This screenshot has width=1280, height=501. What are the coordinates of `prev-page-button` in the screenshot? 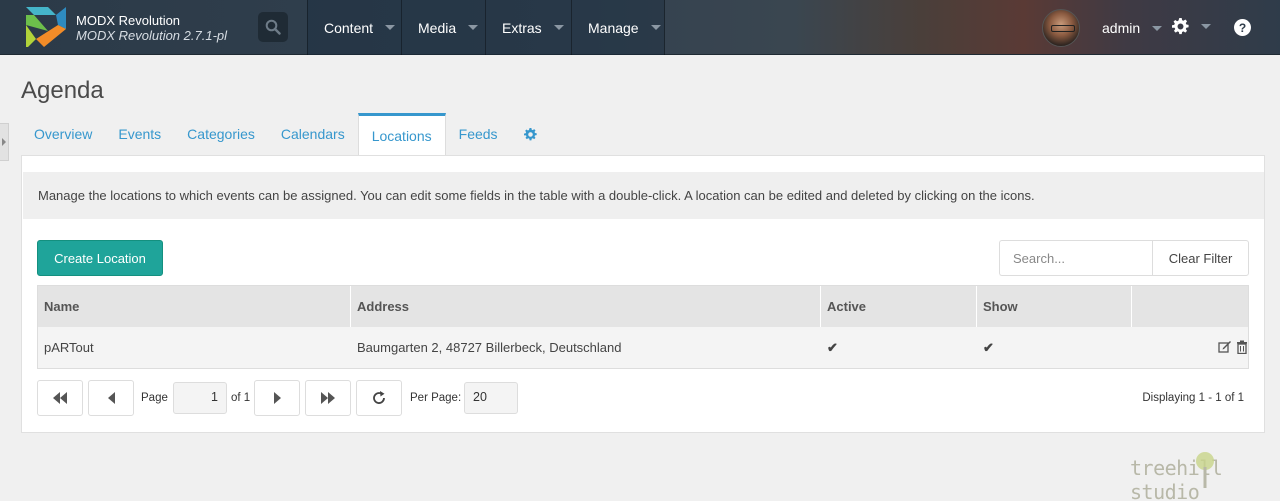 It's located at (111, 398).